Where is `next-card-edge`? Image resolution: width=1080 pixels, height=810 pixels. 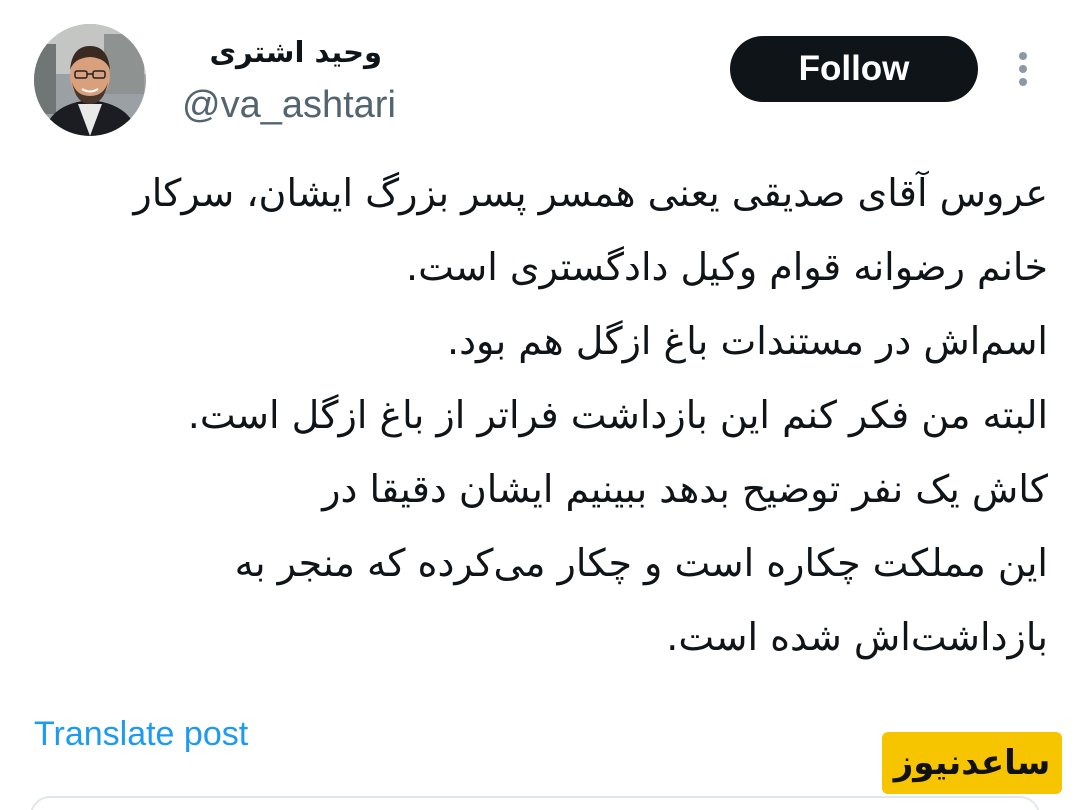 next-card-edge is located at coordinates (535, 803).